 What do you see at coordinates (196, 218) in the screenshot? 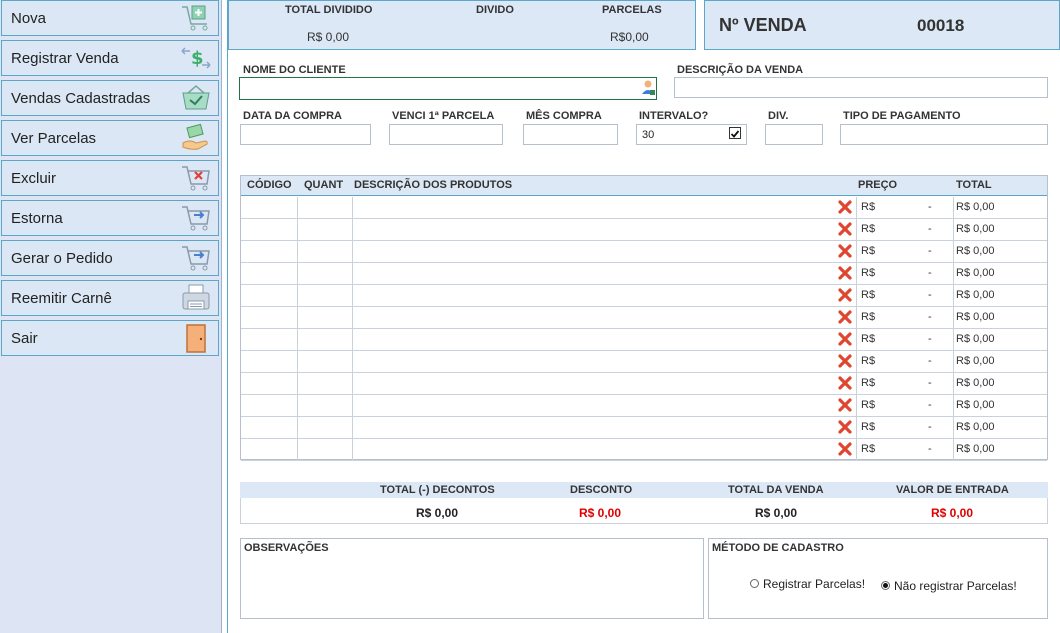
I see `cart-return-icon` at bounding box center [196, 218].